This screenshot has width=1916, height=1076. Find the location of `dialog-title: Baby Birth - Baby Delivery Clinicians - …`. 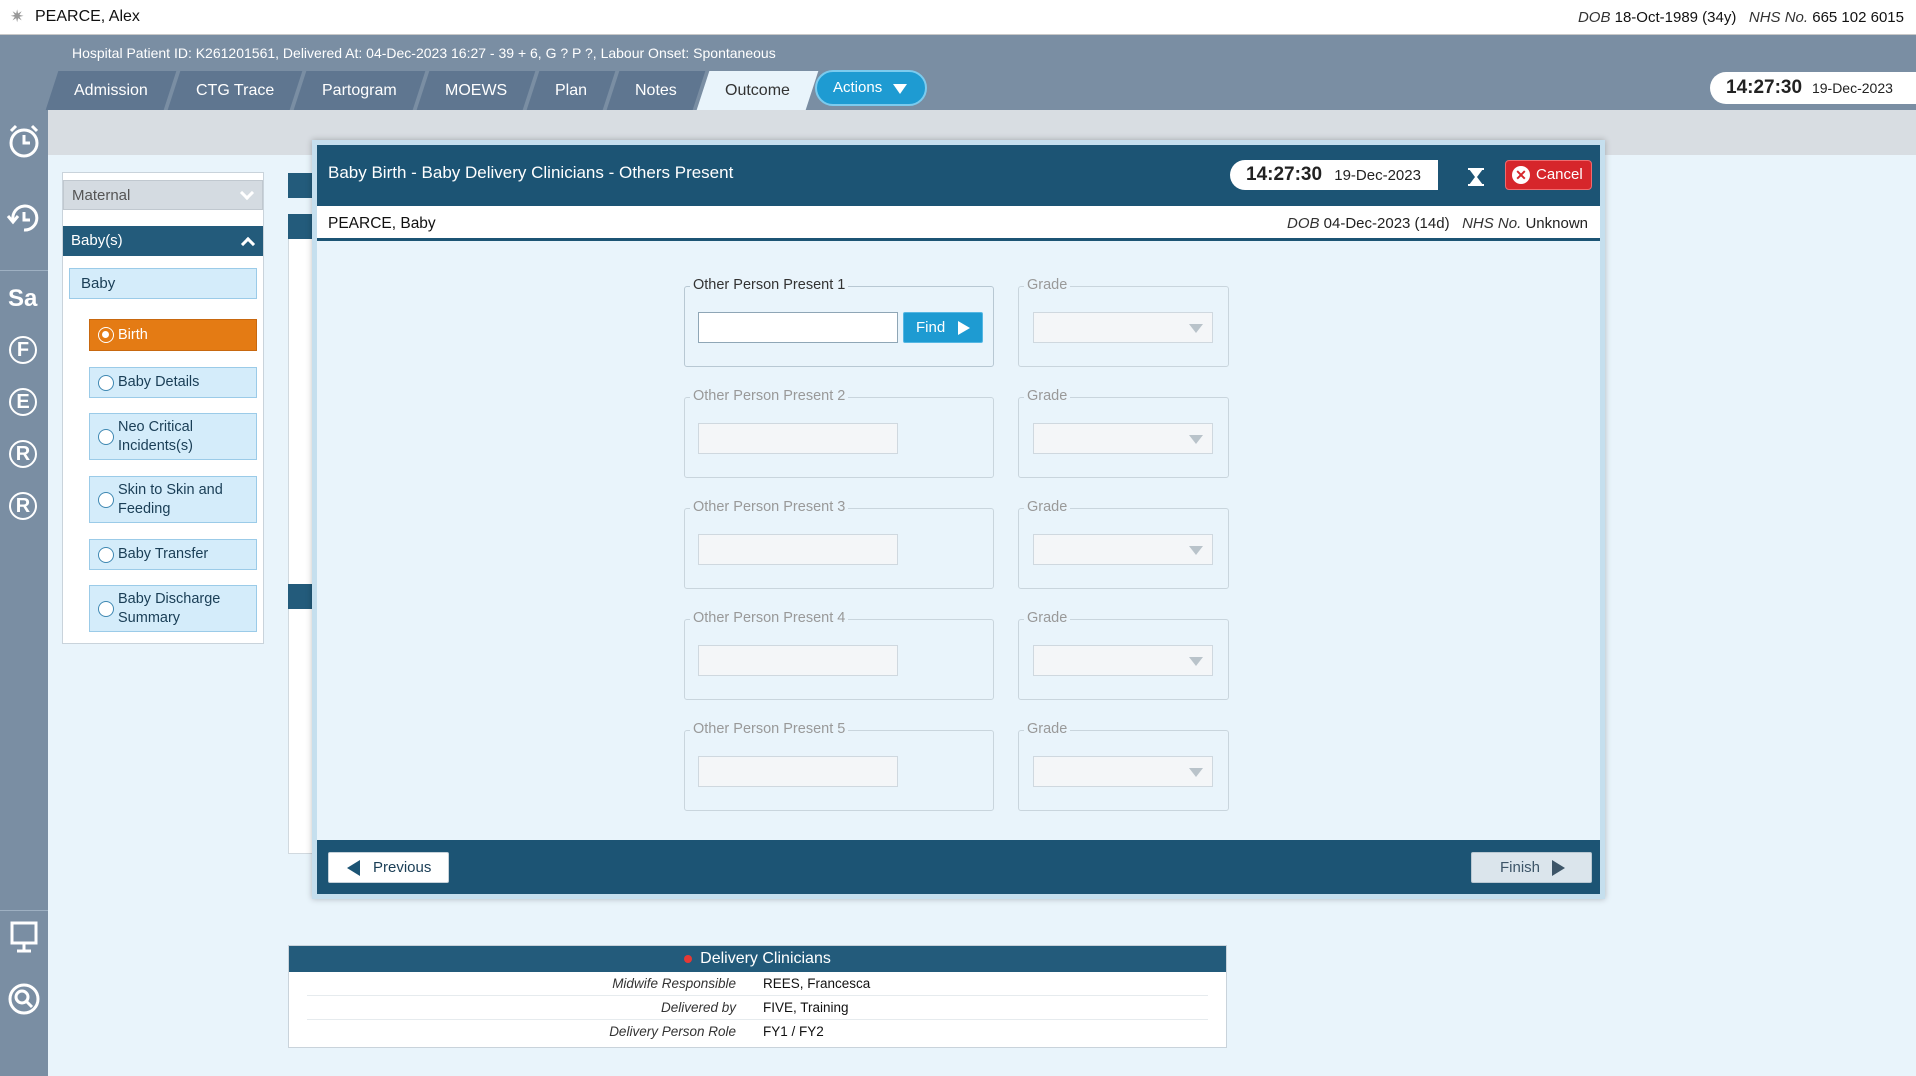

dialog-title: Baby Birth - Baby Delivery Clinicians - … is located at coordinates (531, 172).